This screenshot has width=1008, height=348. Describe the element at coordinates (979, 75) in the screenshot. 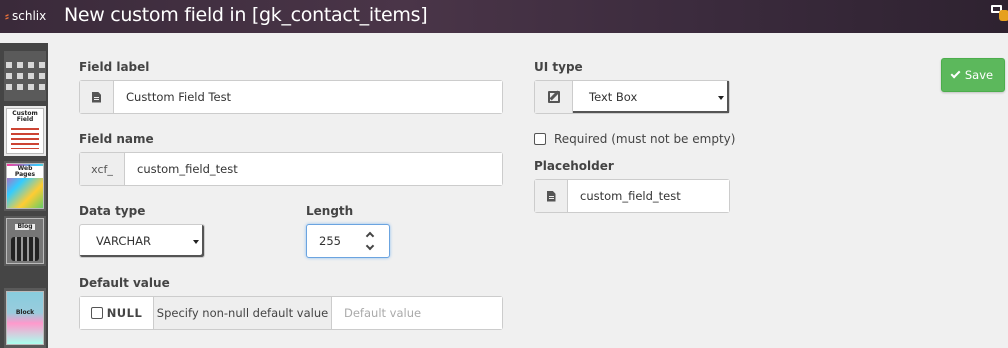

I see `save-label: Save` at that location.